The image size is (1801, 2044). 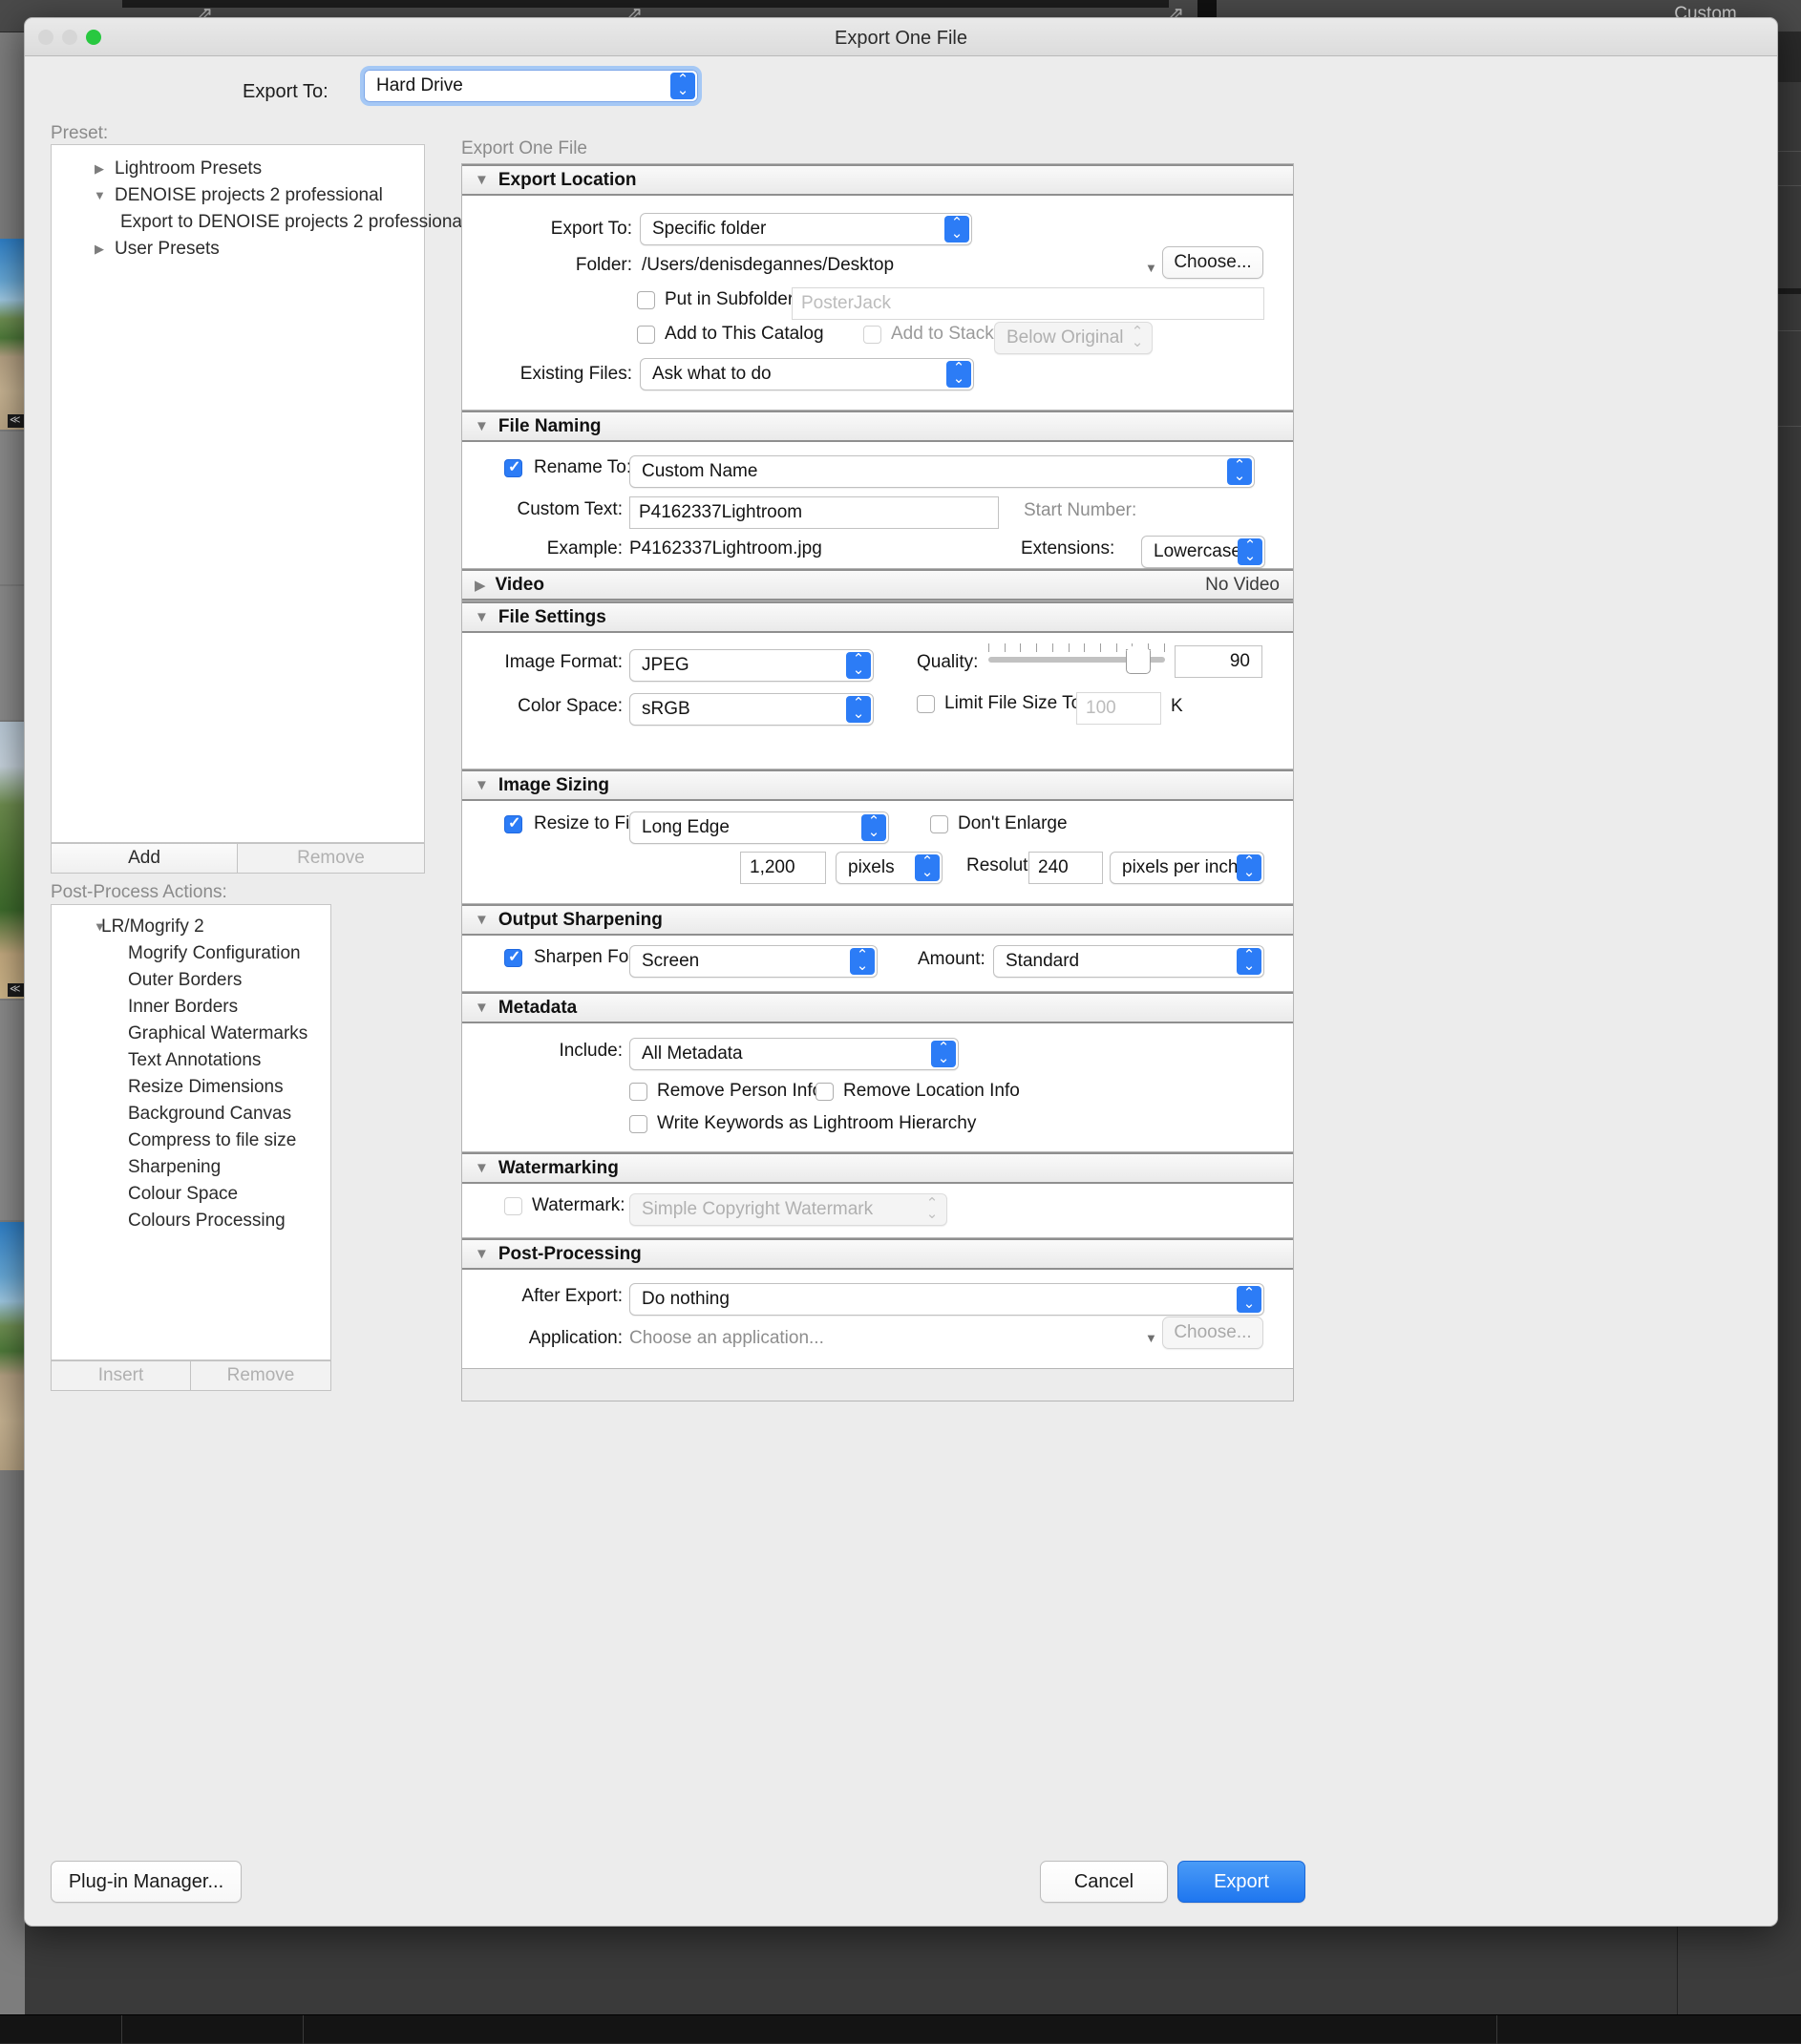 What do you see at coordinates (877, 585) in the screenshot?
I see `section-header-video: ▶ Video No Video` at bounding box center [877, 585].